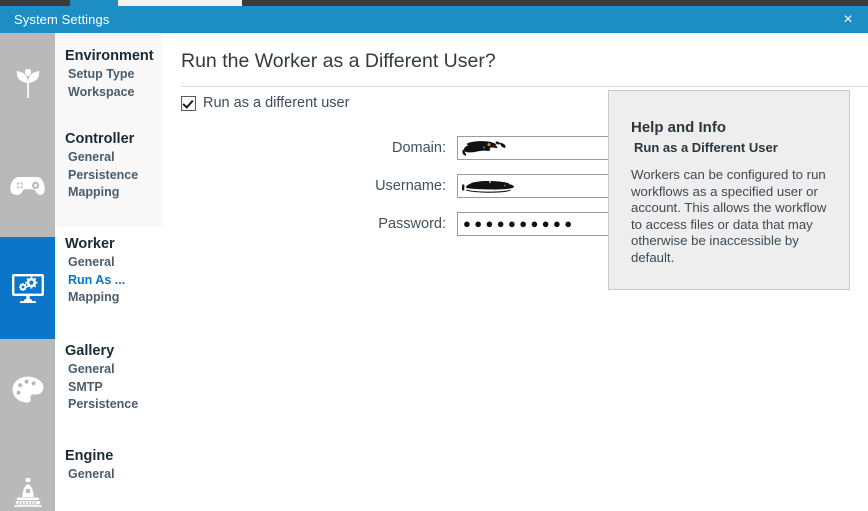 The image size is (868, 511). What do you see at coordinates (90, 351) in the screenshot?
I see `nav-heading-gallery: Gallery` at bounding box center [90, 351].